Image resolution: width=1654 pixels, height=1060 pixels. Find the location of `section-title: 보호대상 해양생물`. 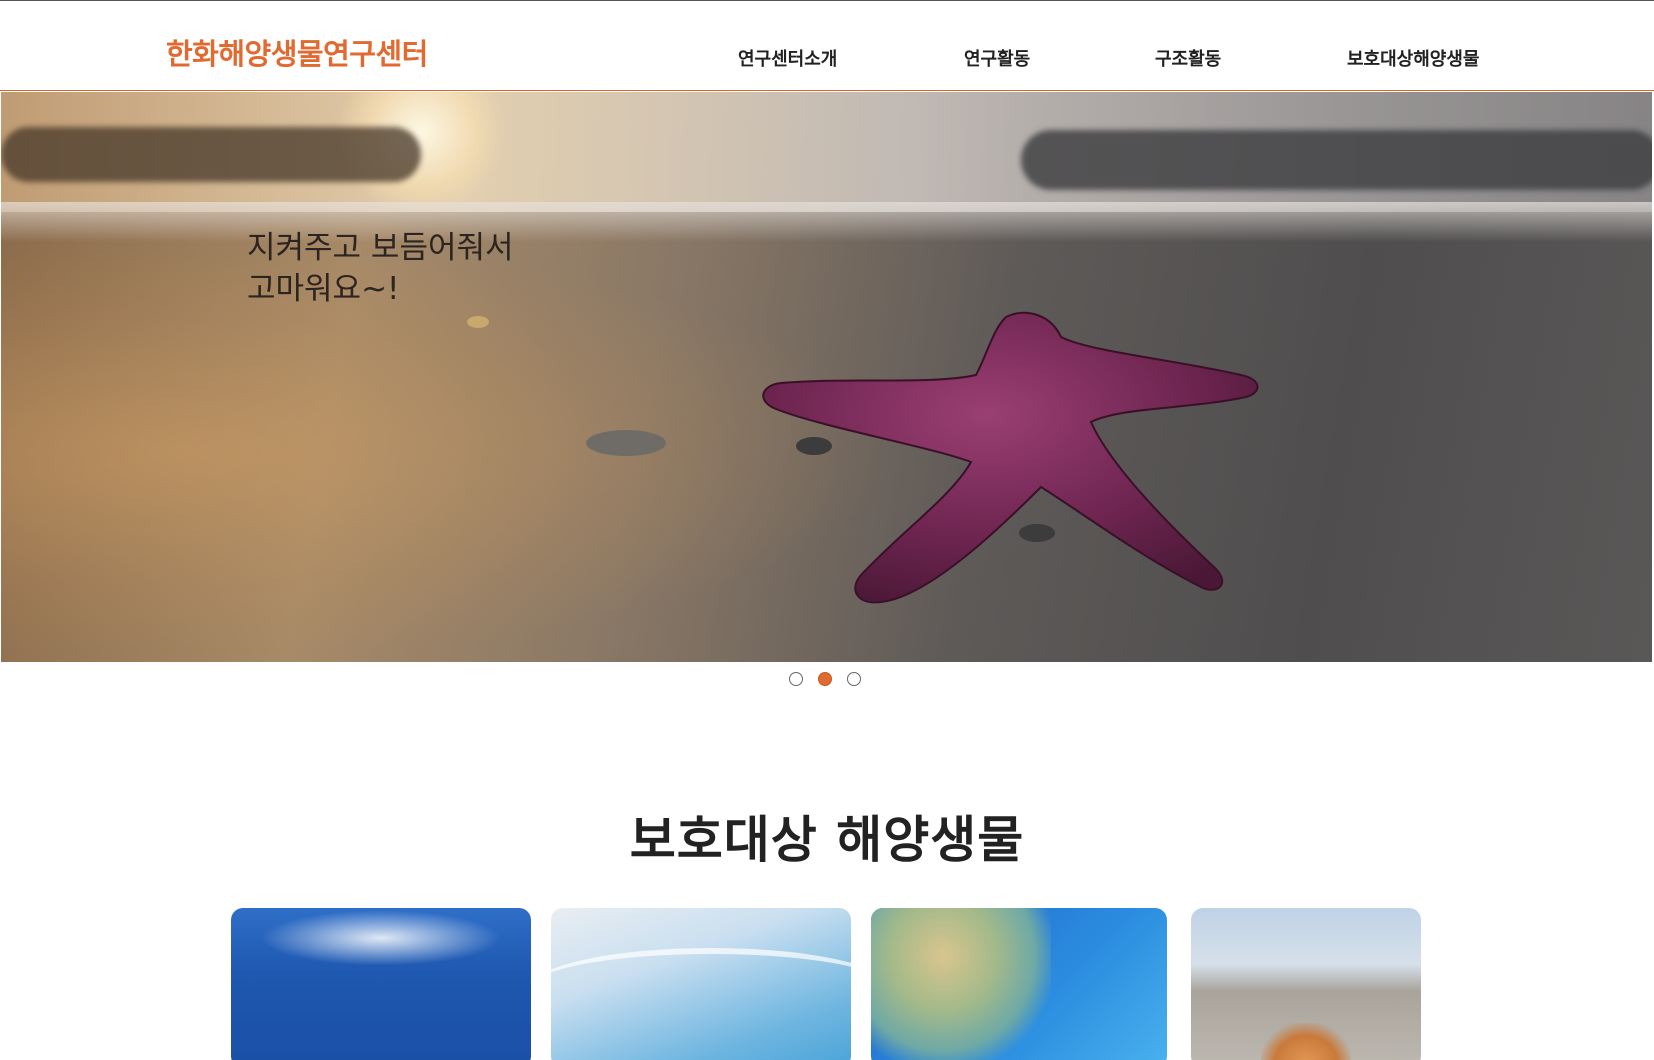

section-title: 보호대상 해양생물 is located at coordinates (827, 840).